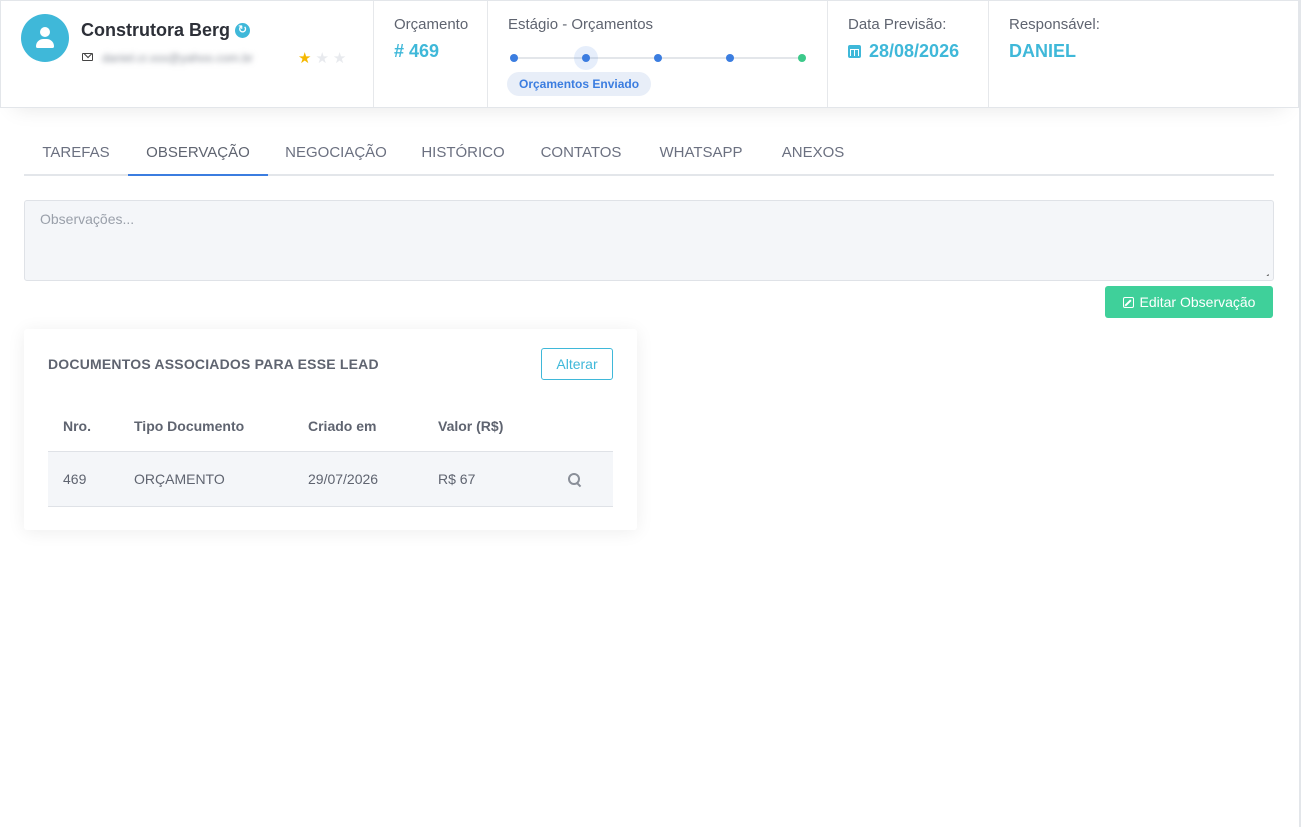 Image resolution: width=1301 pixels, height=827 pixels. I want to click on cell-tipo: ORÇAMENTO, so click(206, 479).